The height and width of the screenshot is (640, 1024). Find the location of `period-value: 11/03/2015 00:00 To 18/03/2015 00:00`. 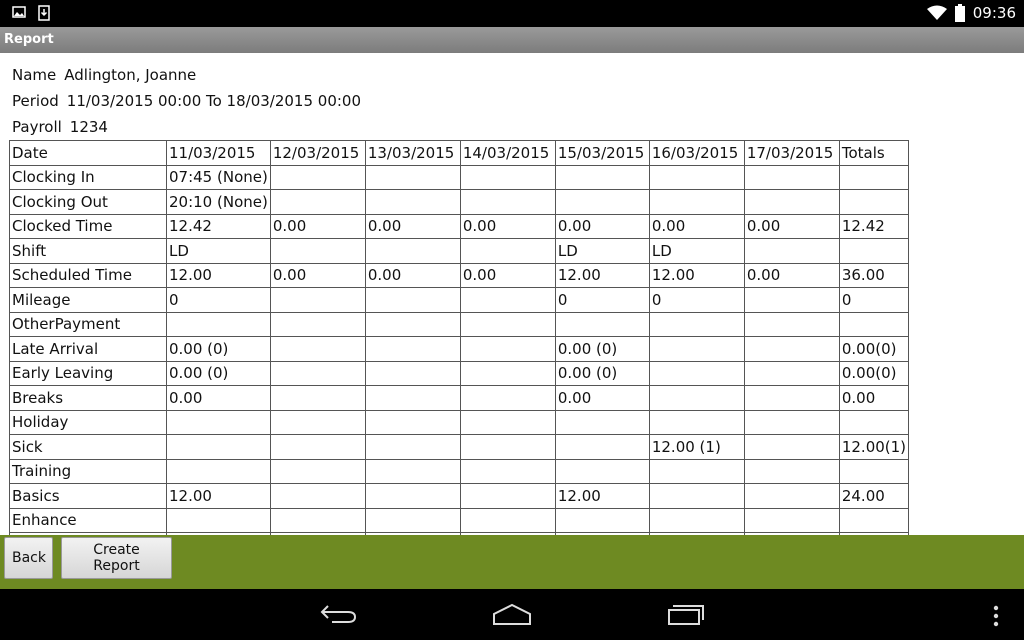

period-value: 11/03/2015 00:00 To 18/03/2015 00:00 is located at coordinates (214, 101).